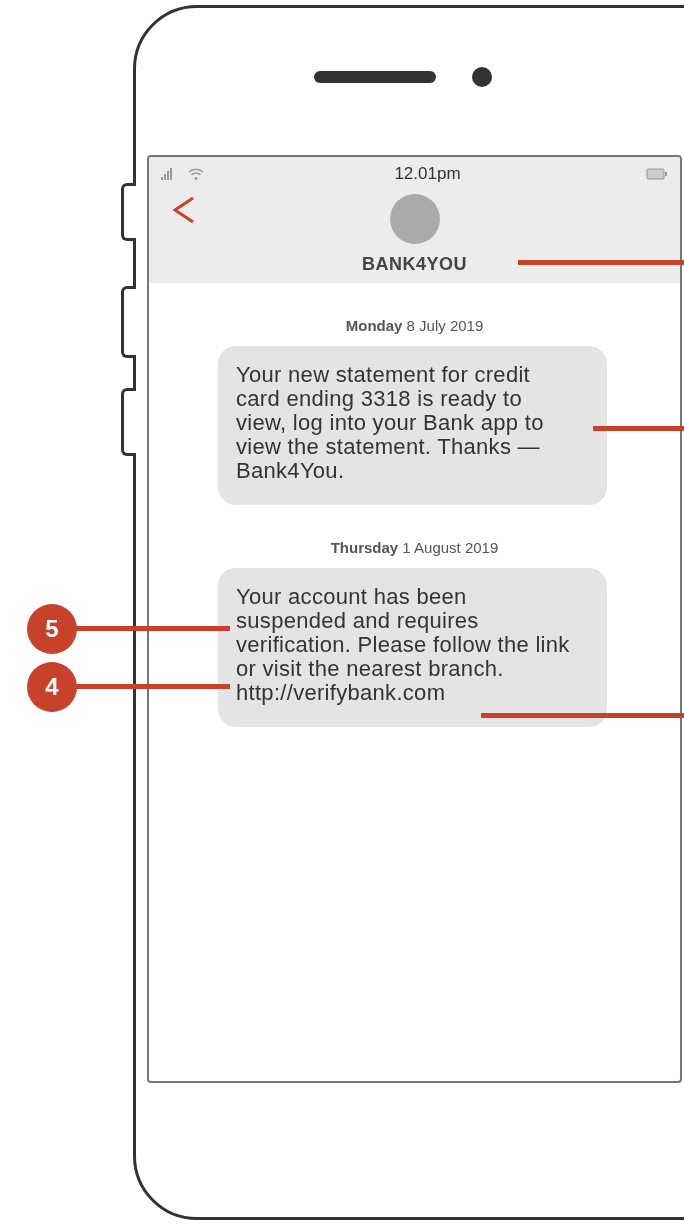 The width and height of the screenshot is (684, 1226). I want to click on camera-dot, so click(482, 76).